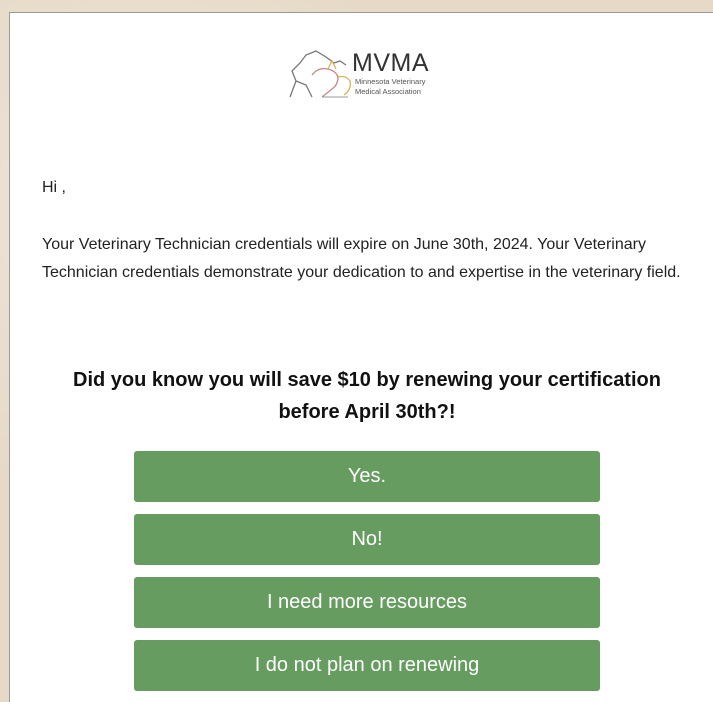  What do you see at coordinates (367, 539) in the screenshot?
I see `no-button: No!` at bounding box center [367, 539].